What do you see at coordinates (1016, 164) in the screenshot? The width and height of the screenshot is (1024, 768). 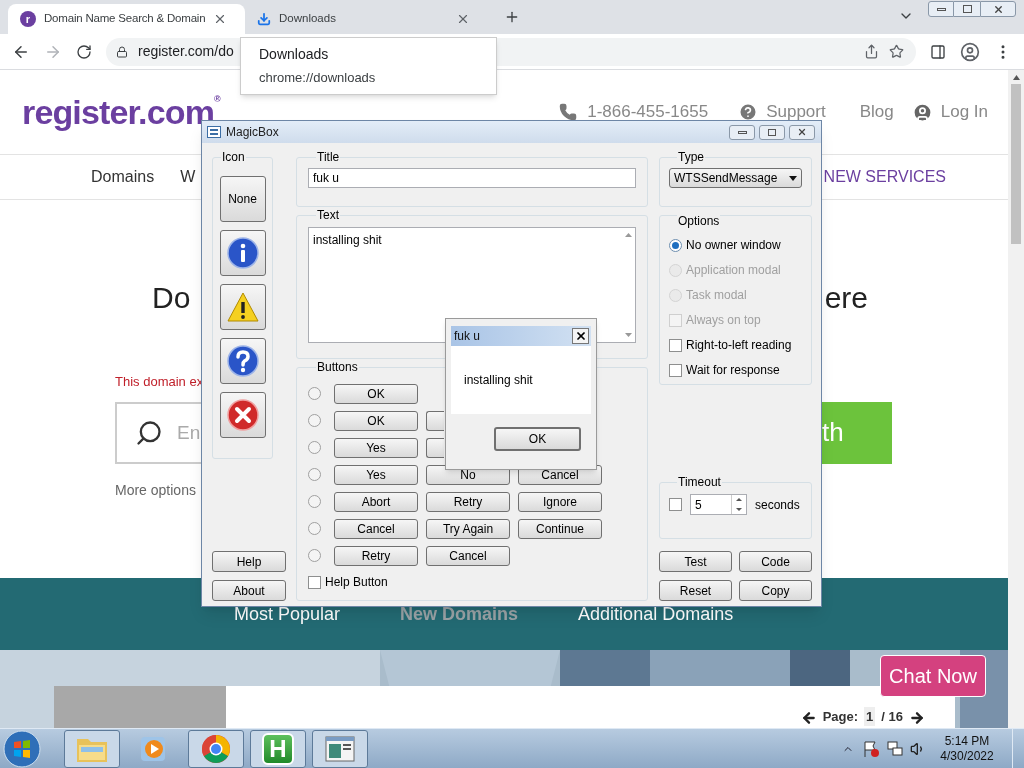 I see `scroll-thumb` at bounding box center [1016, 164].